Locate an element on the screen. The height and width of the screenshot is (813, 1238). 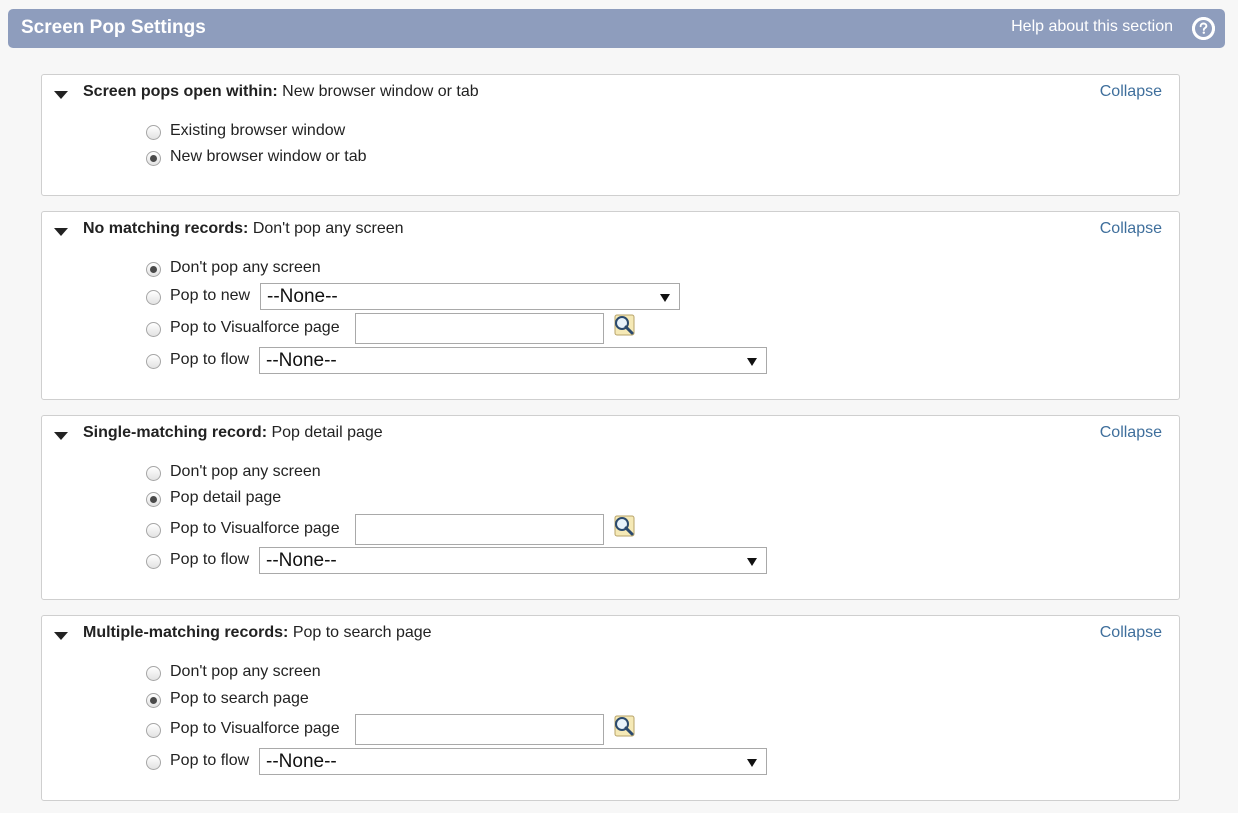
option-label: Pop detail page is located at coordinates (226, 497).